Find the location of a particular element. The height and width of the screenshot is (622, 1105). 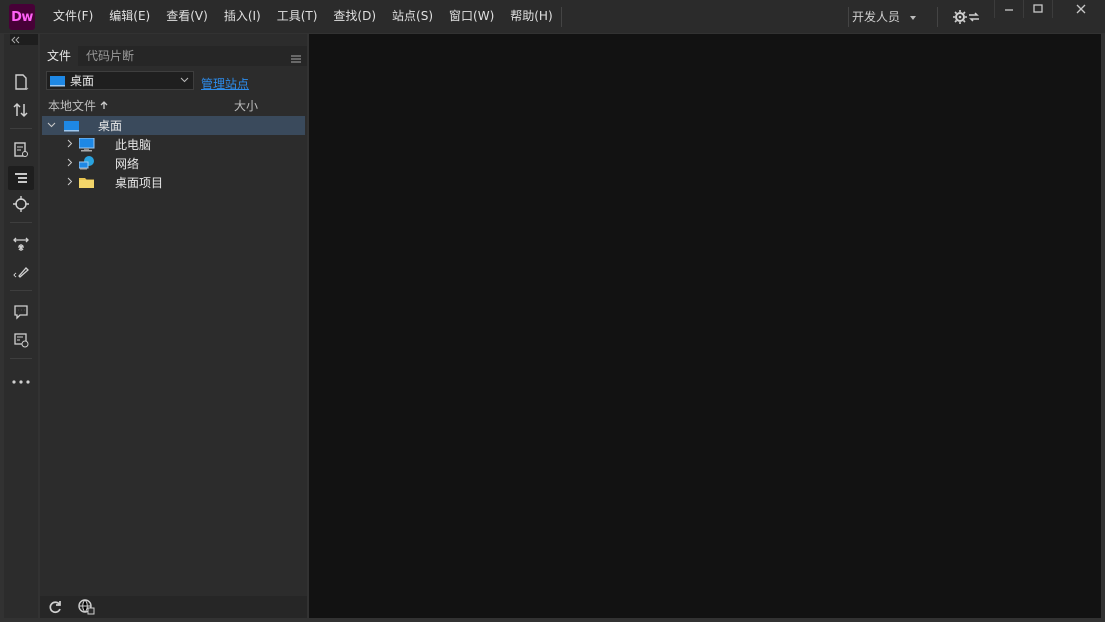

panel-footer is located at coordinates (173, 607).